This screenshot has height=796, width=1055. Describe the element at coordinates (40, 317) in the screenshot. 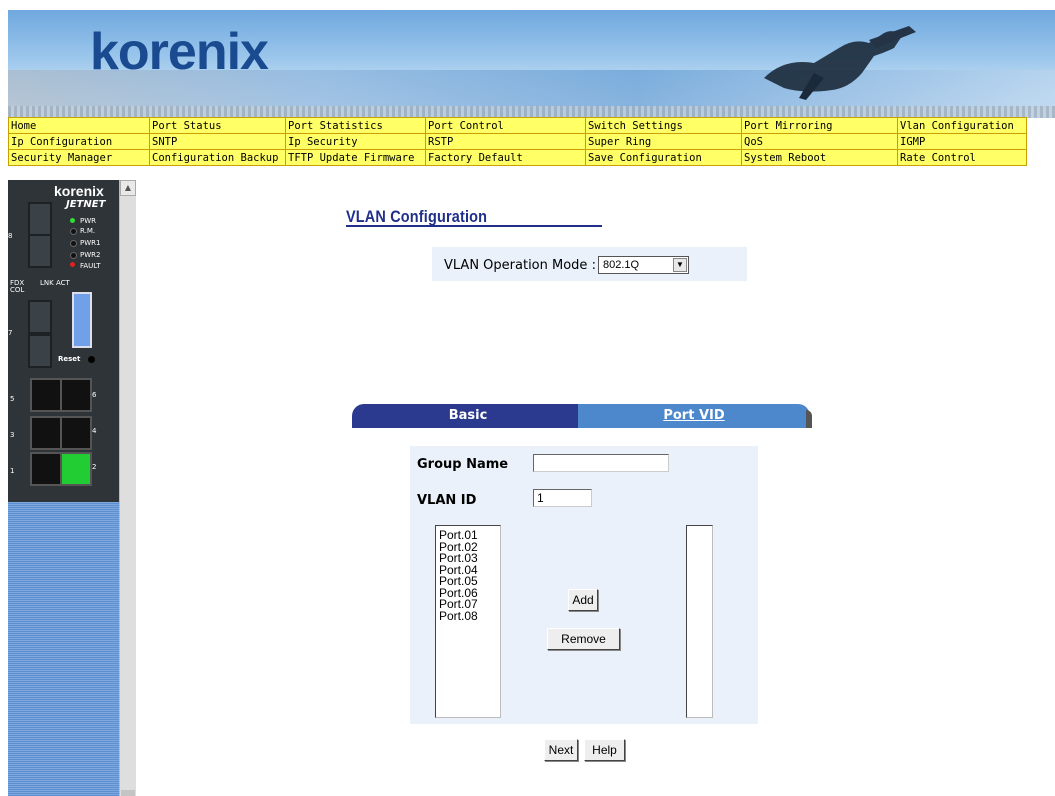

I see `sfp-port-7-tx` at that location.